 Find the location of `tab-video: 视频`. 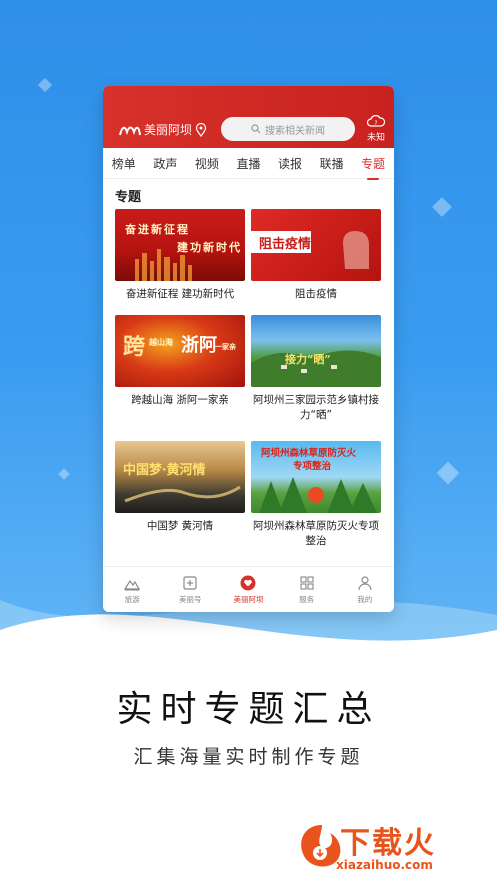

tab-video: 视频 is located at coordinates (207, 163).